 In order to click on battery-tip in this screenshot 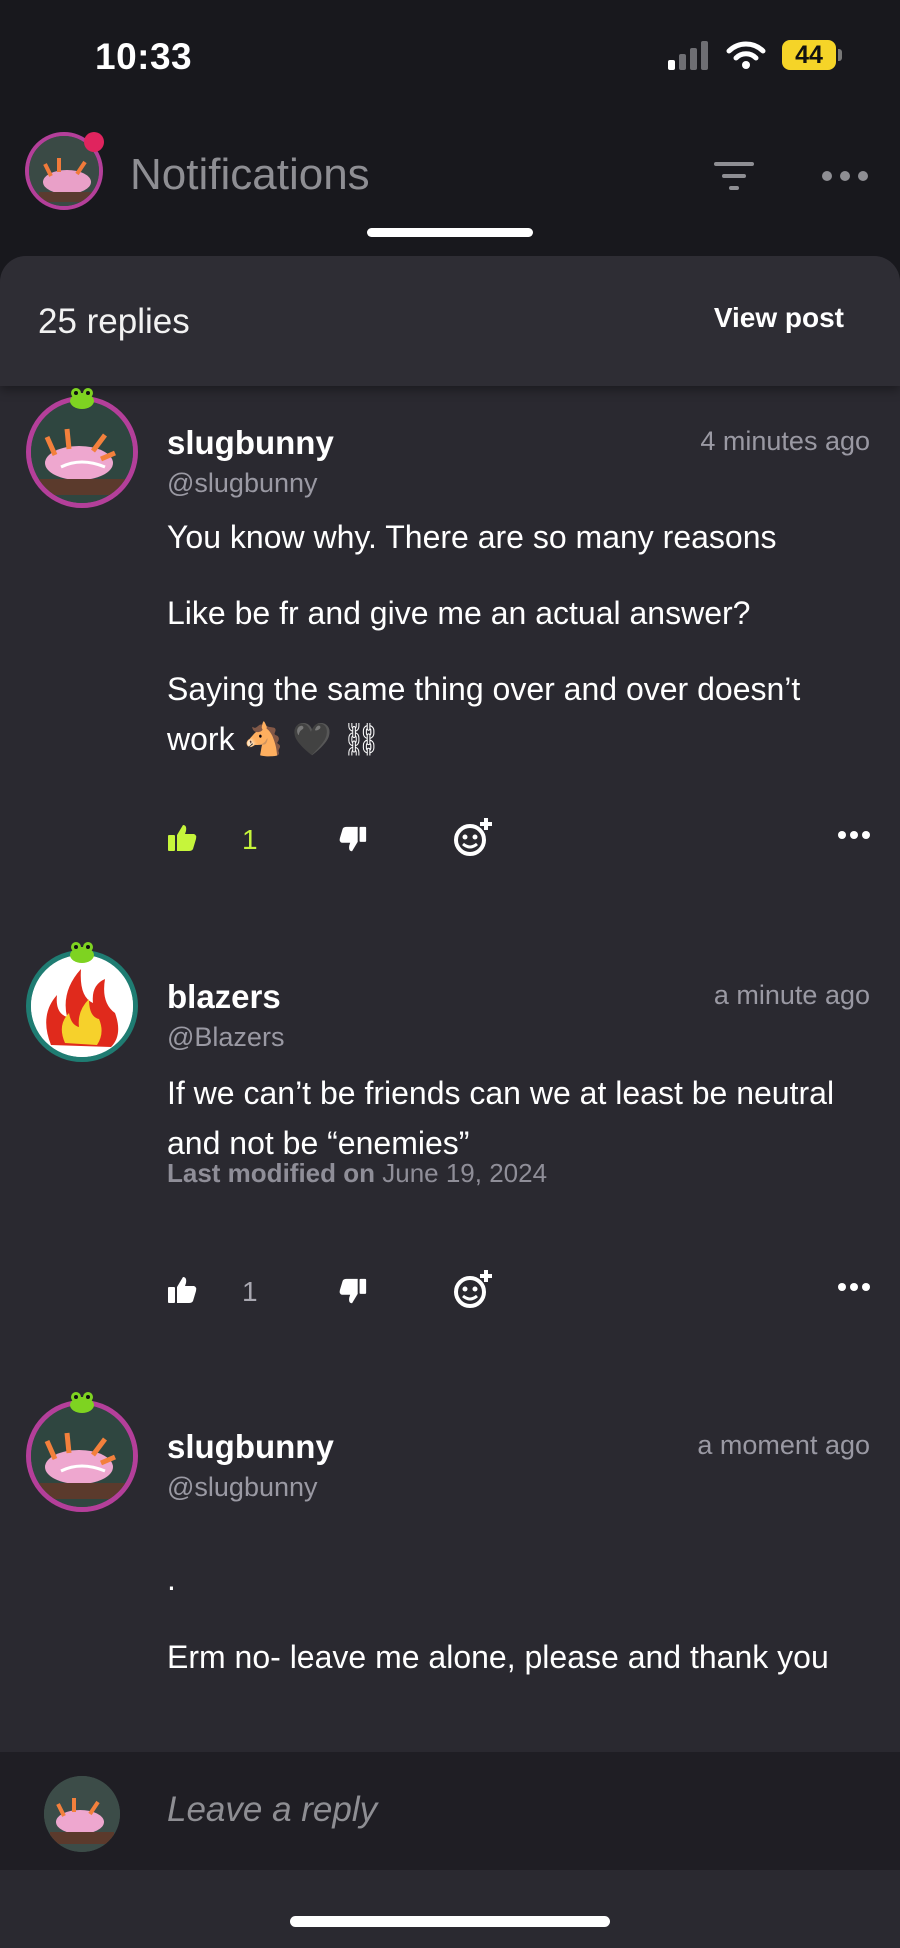, I will do `click(840, 55)`.